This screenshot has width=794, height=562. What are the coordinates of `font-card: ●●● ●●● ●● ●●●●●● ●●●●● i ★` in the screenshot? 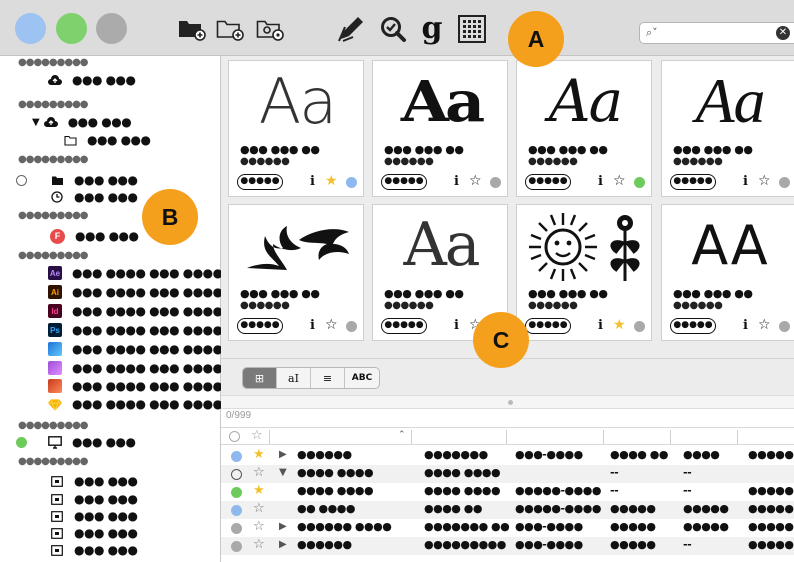 It's located at (584, 272).